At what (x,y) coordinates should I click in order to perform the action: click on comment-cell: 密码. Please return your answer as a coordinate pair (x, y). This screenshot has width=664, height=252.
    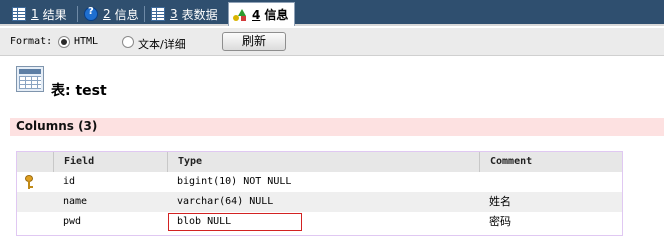
    Looking at the image, I should click on (500, 221).